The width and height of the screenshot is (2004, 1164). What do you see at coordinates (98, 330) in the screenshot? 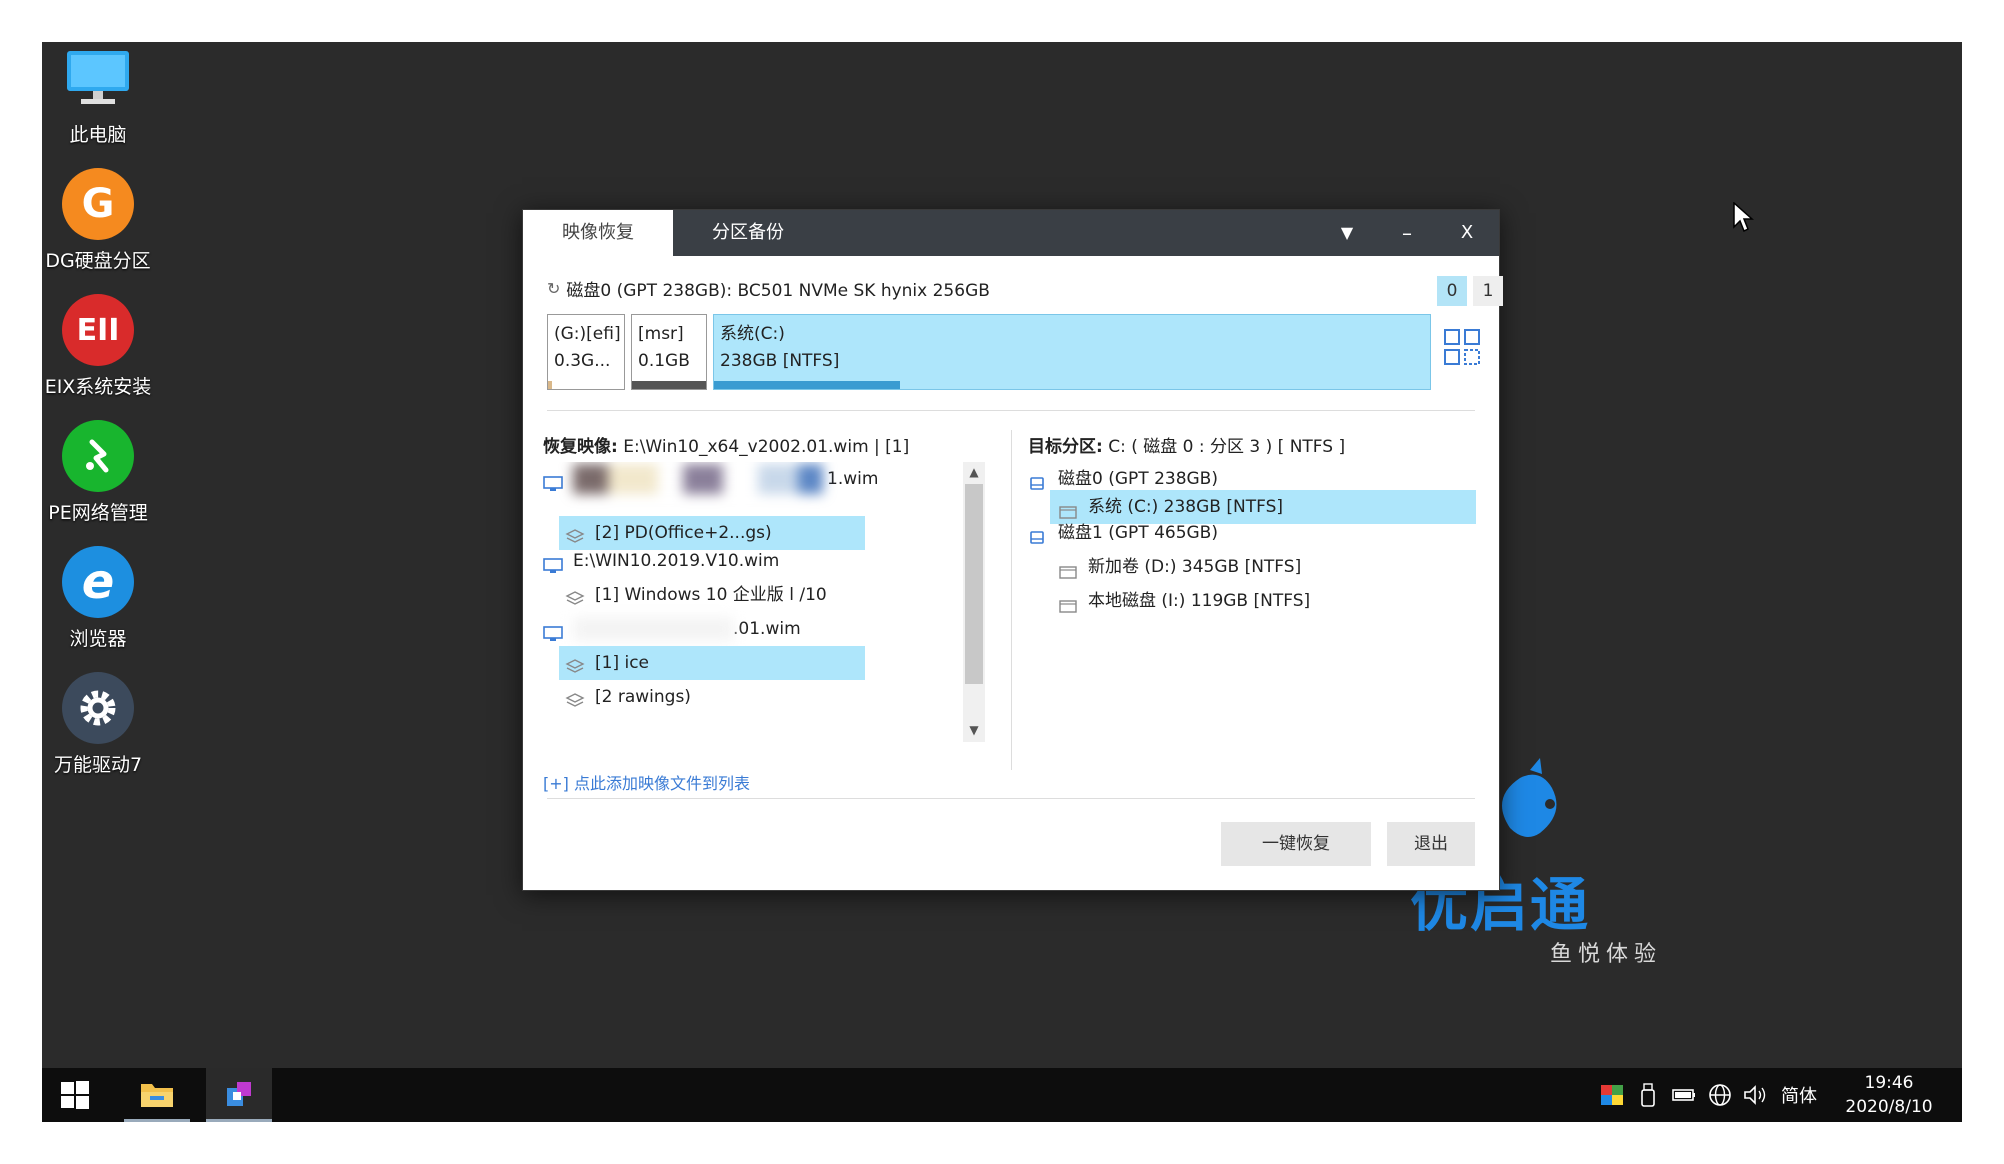
I see `eix-install-icon: EII` at bounding box center [98, 330].